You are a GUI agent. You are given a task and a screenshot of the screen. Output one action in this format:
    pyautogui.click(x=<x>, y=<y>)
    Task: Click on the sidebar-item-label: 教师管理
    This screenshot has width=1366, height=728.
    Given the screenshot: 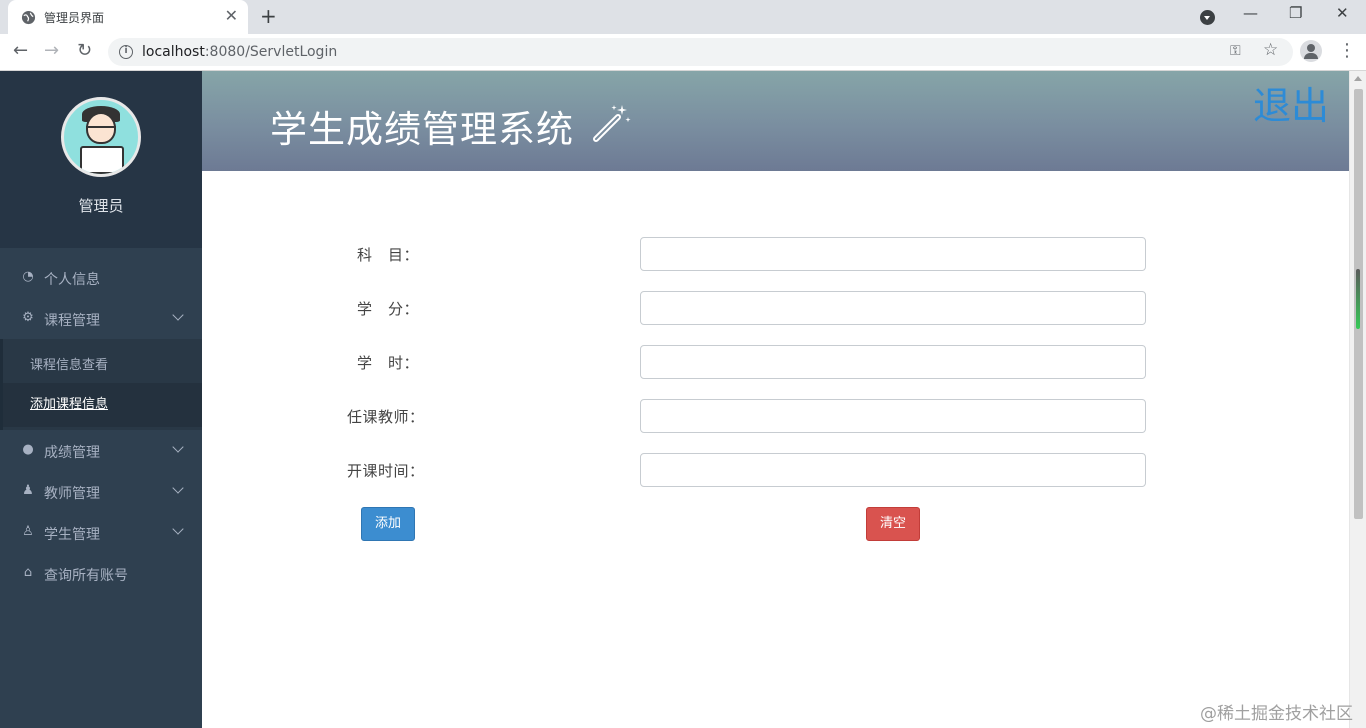 What is the action you would take?
    pyautogui.click(x=72, y=494)
    